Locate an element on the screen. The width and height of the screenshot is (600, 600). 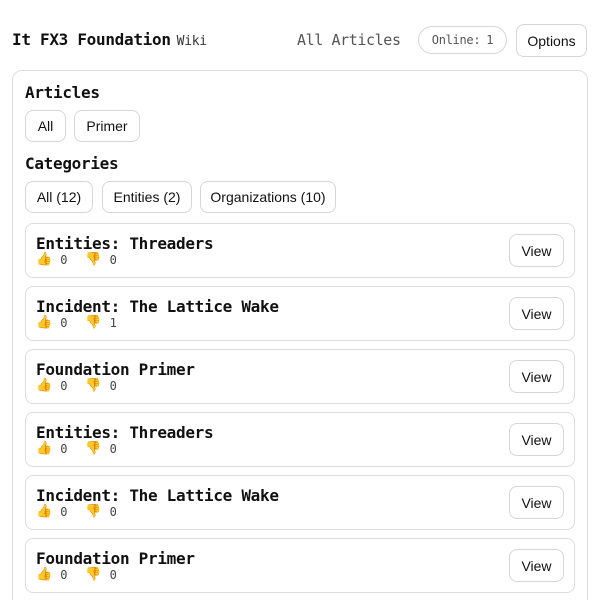
category-filter-entities: Entities (2) is located at coordinates (147, 197).